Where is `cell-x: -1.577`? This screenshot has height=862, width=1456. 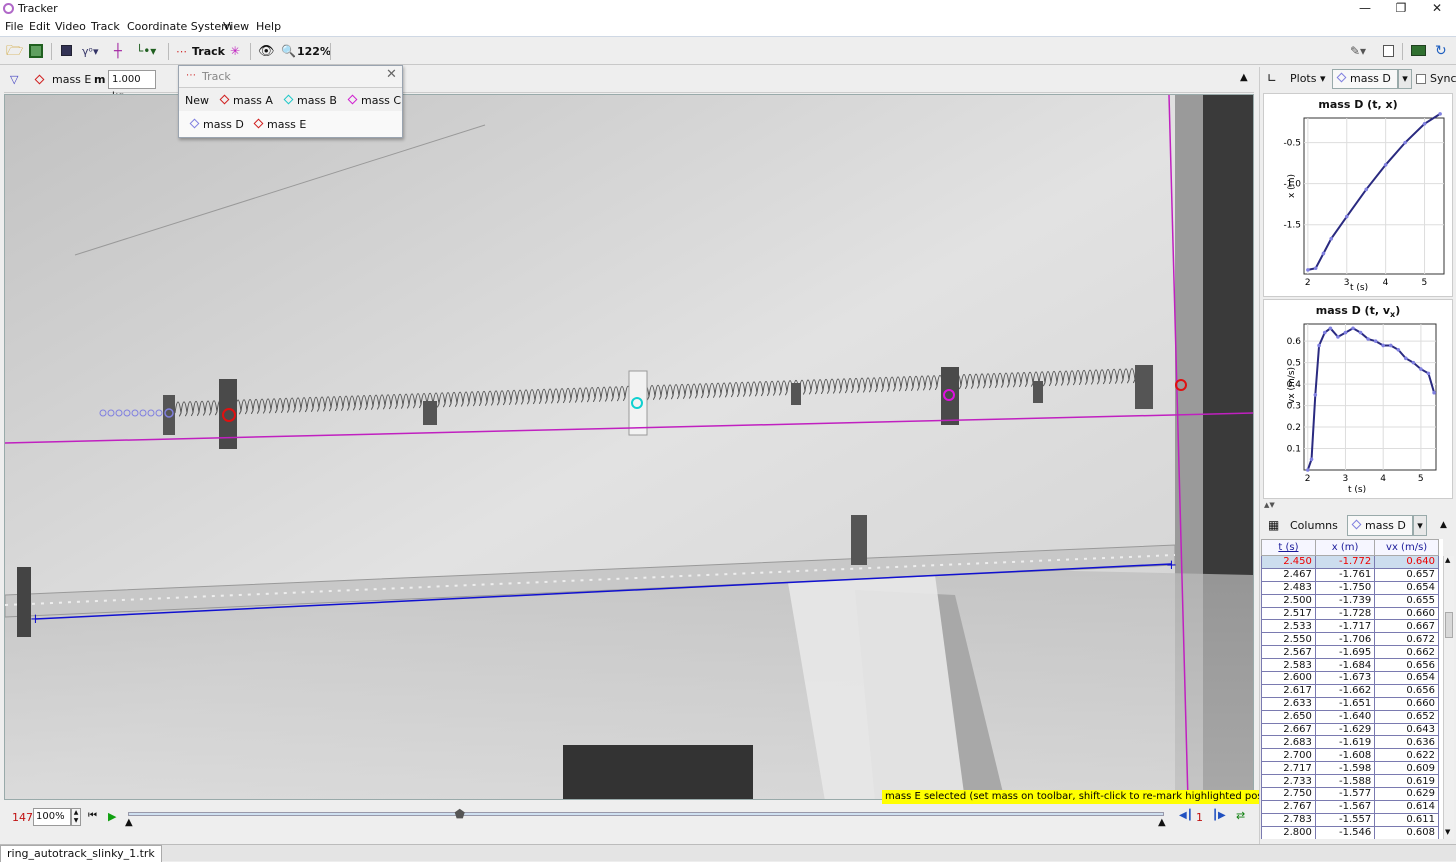
cell-x: -1.577 is located at coordinates (1345, 794).